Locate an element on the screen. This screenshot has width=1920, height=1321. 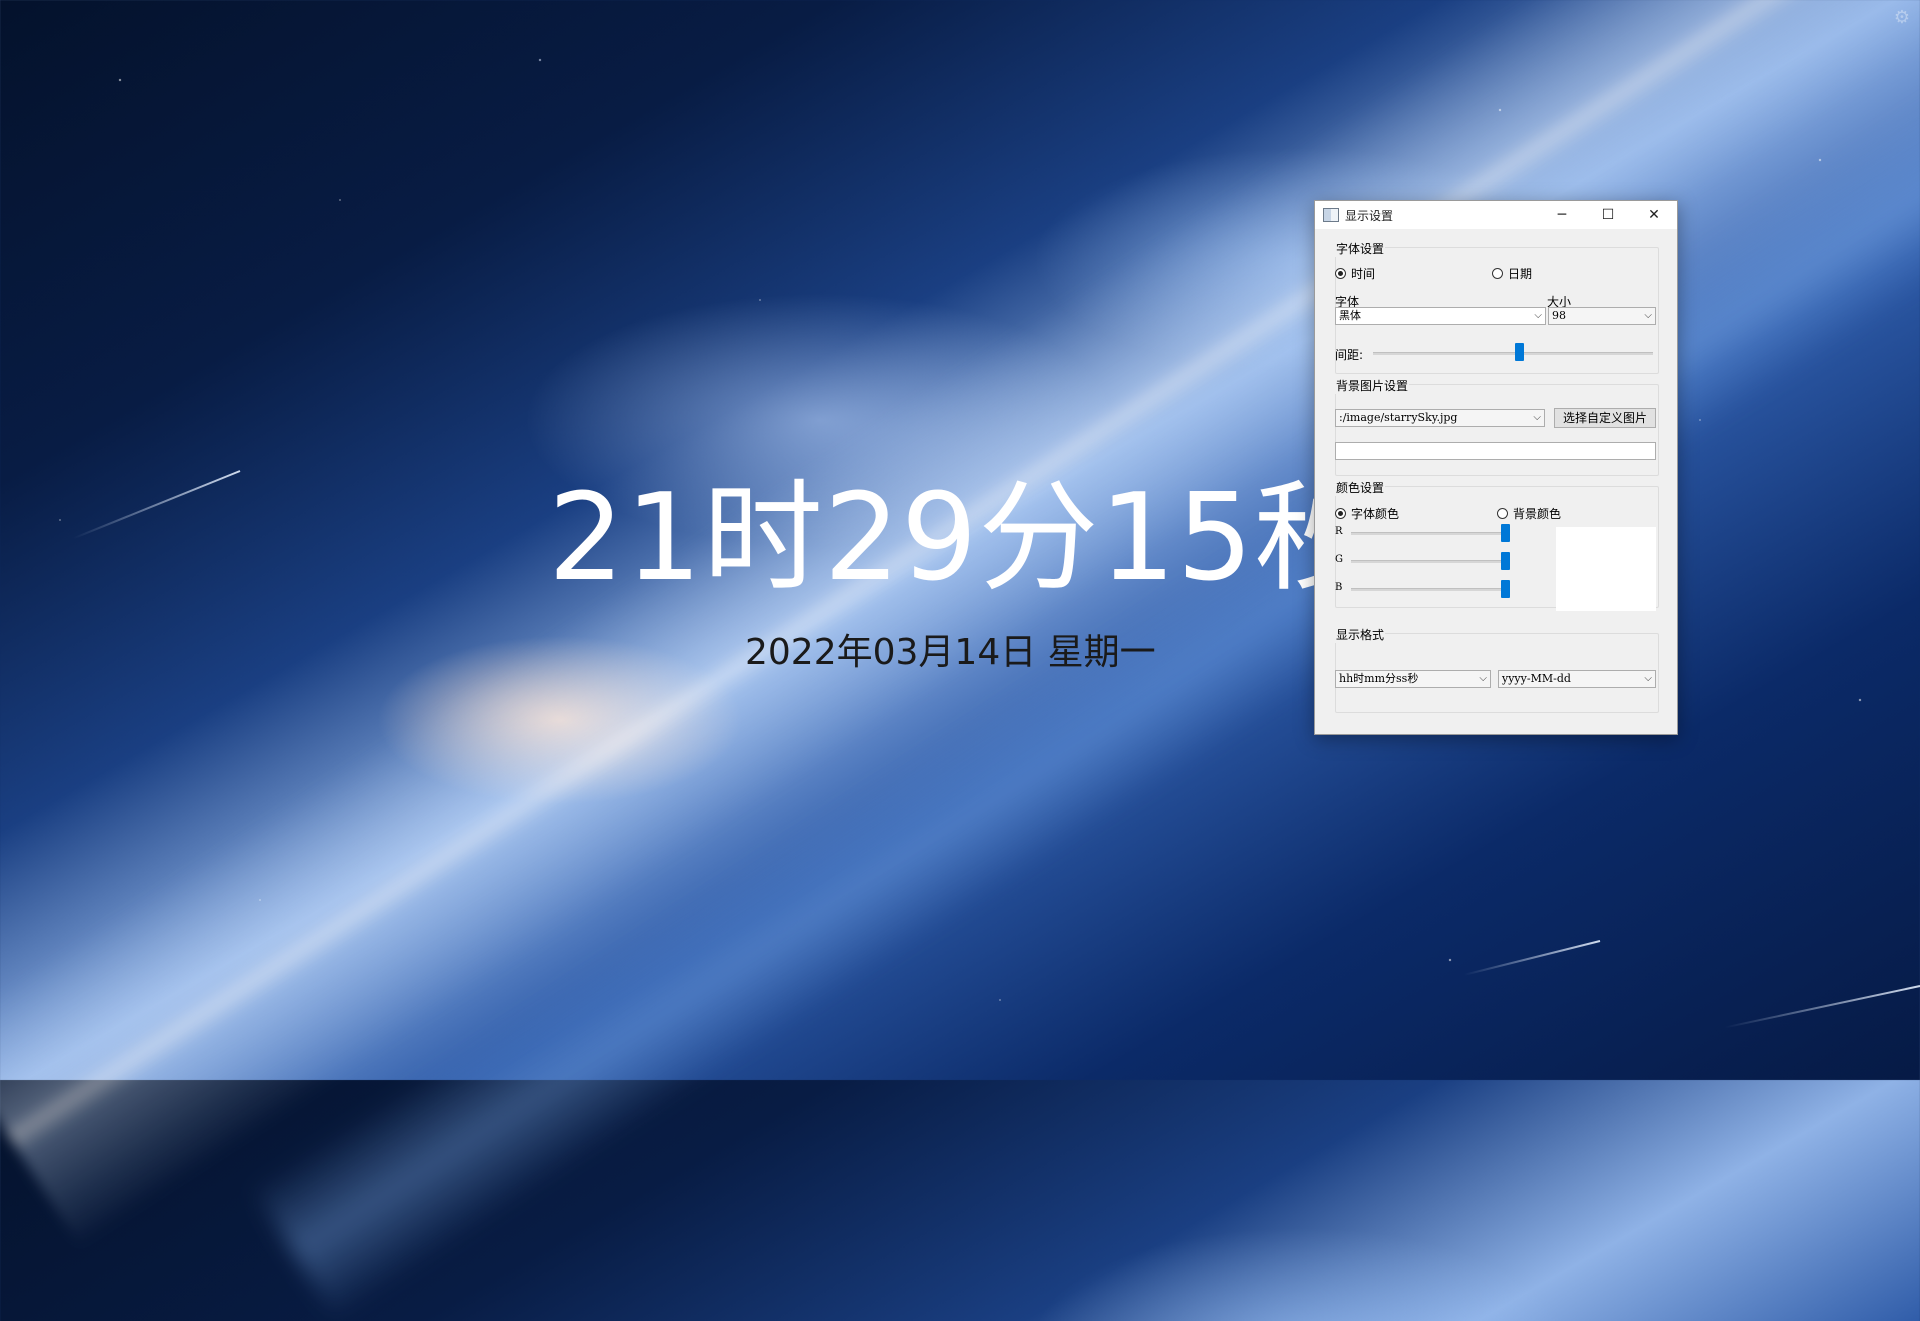
radio-font-color-label: 字体颜色 is located at coordinates (1375, 514).